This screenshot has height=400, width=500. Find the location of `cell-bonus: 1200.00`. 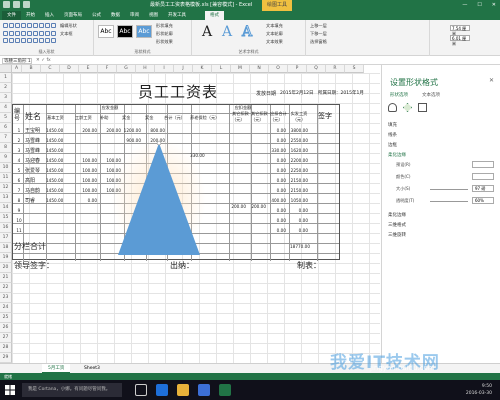

cell-bonus: 1200.00 is located at coordinates (130, 131).